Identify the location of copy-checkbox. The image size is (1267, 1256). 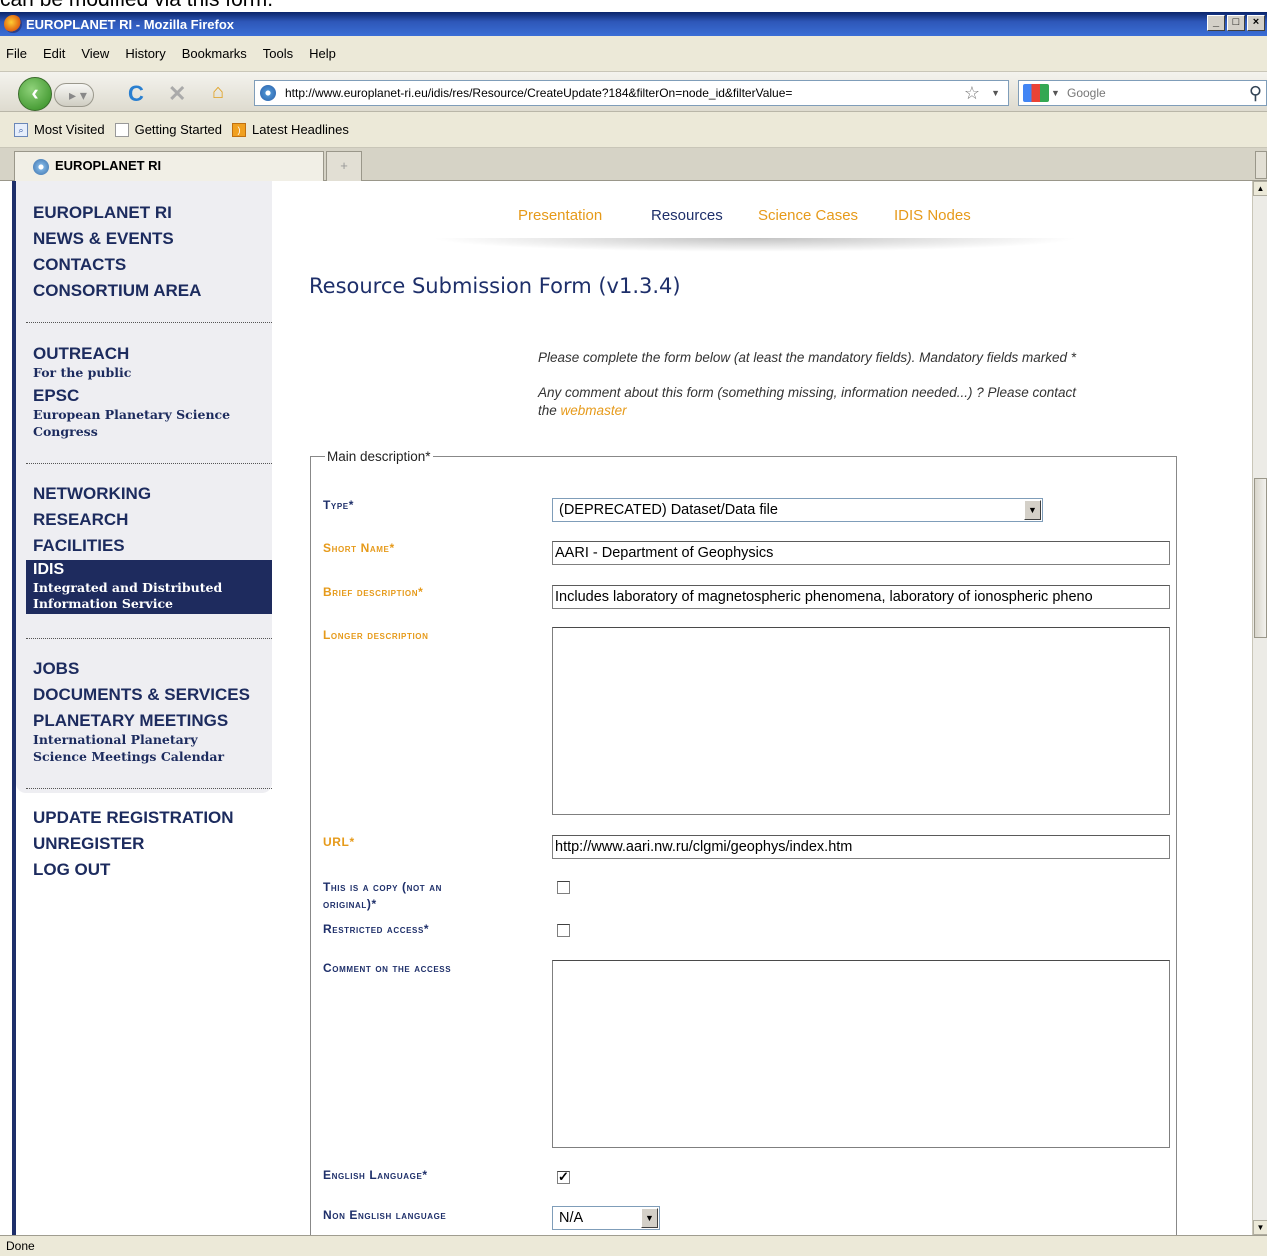
(563, 887).